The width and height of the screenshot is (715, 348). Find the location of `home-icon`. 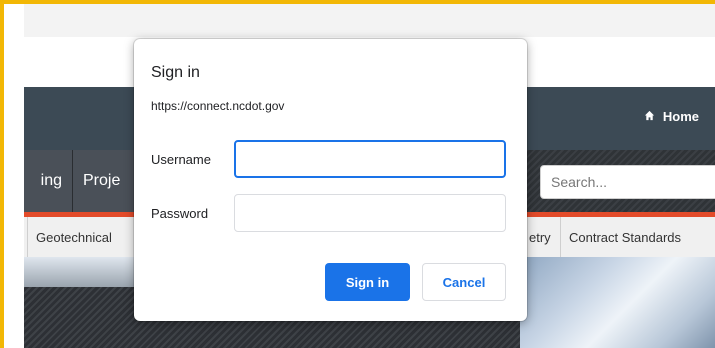

home-icon is located at coordinates (649, 116).